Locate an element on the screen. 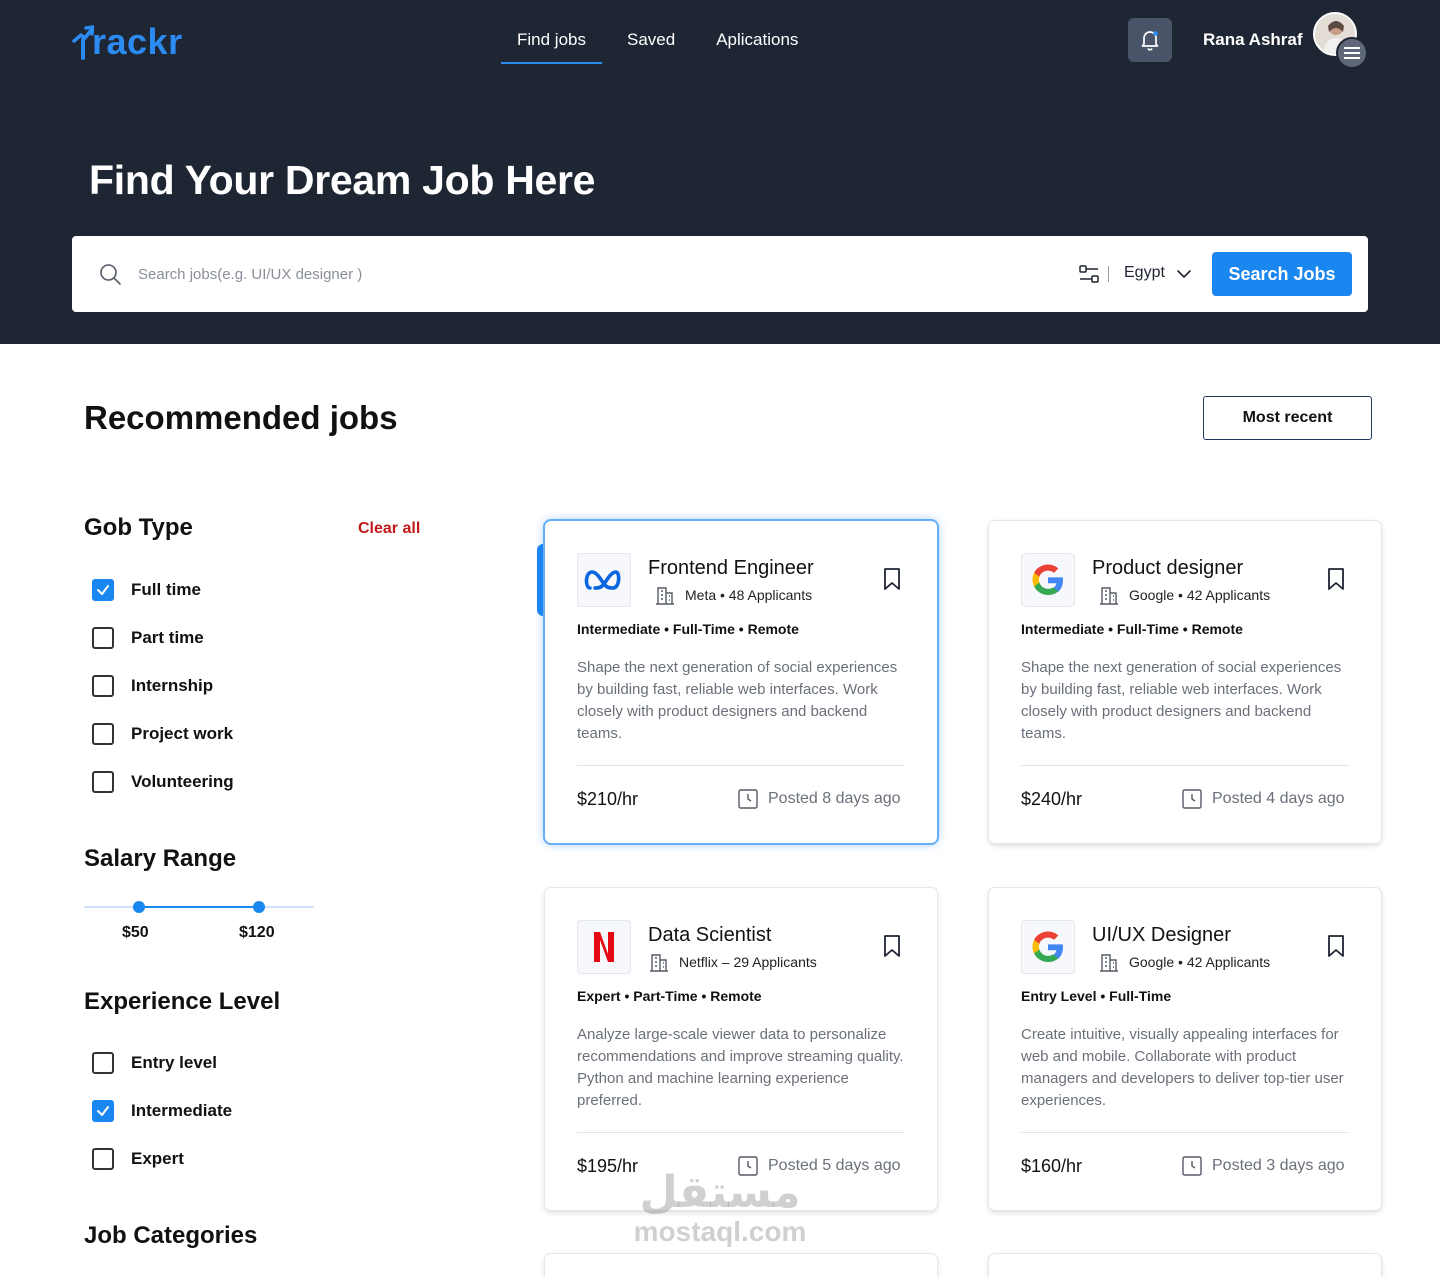  job-company: Google • 42 Applicants is located at coordinates (1200, 962).